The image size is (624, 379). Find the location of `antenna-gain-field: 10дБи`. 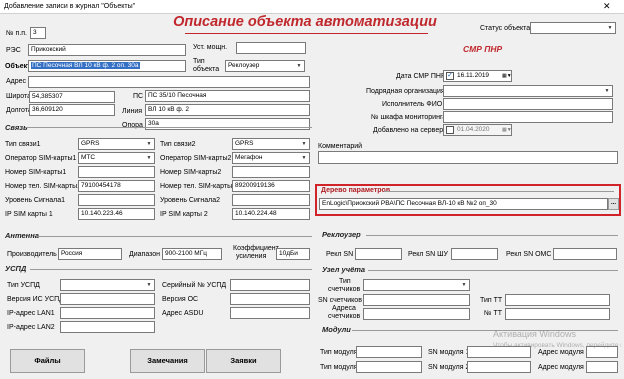

antenna-gain-field: 10дБи is located at coordinates (293, 254).